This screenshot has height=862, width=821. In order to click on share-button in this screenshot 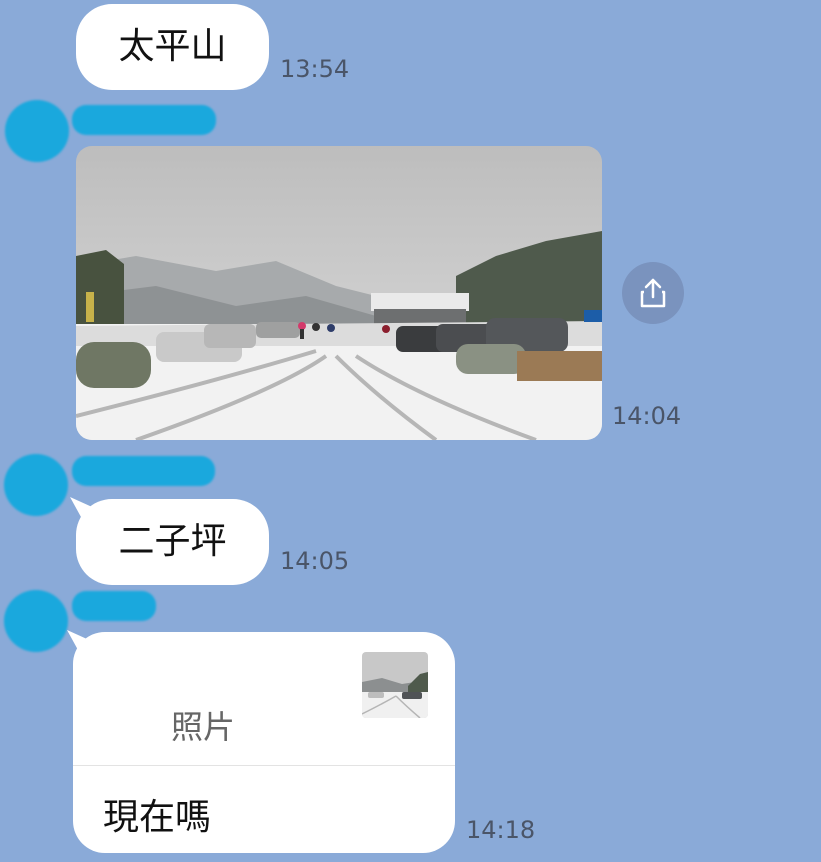, I will do `click(653, 293)`.